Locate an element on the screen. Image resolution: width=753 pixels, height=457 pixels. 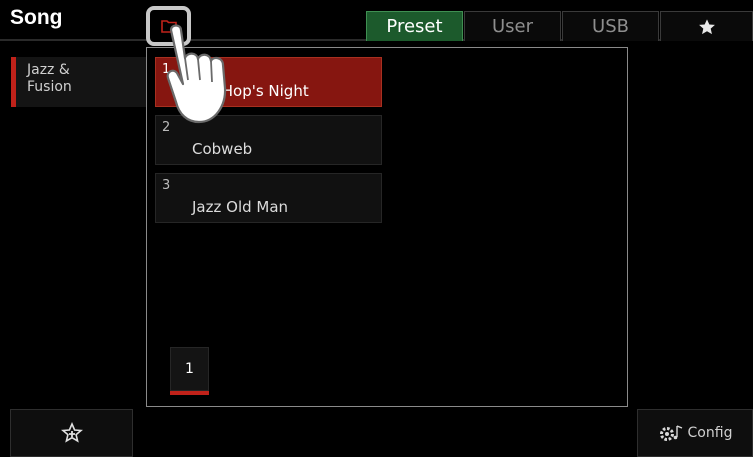
list-item-song-1: 1 Hip Hop's Night is located at coordinates (268, 82).